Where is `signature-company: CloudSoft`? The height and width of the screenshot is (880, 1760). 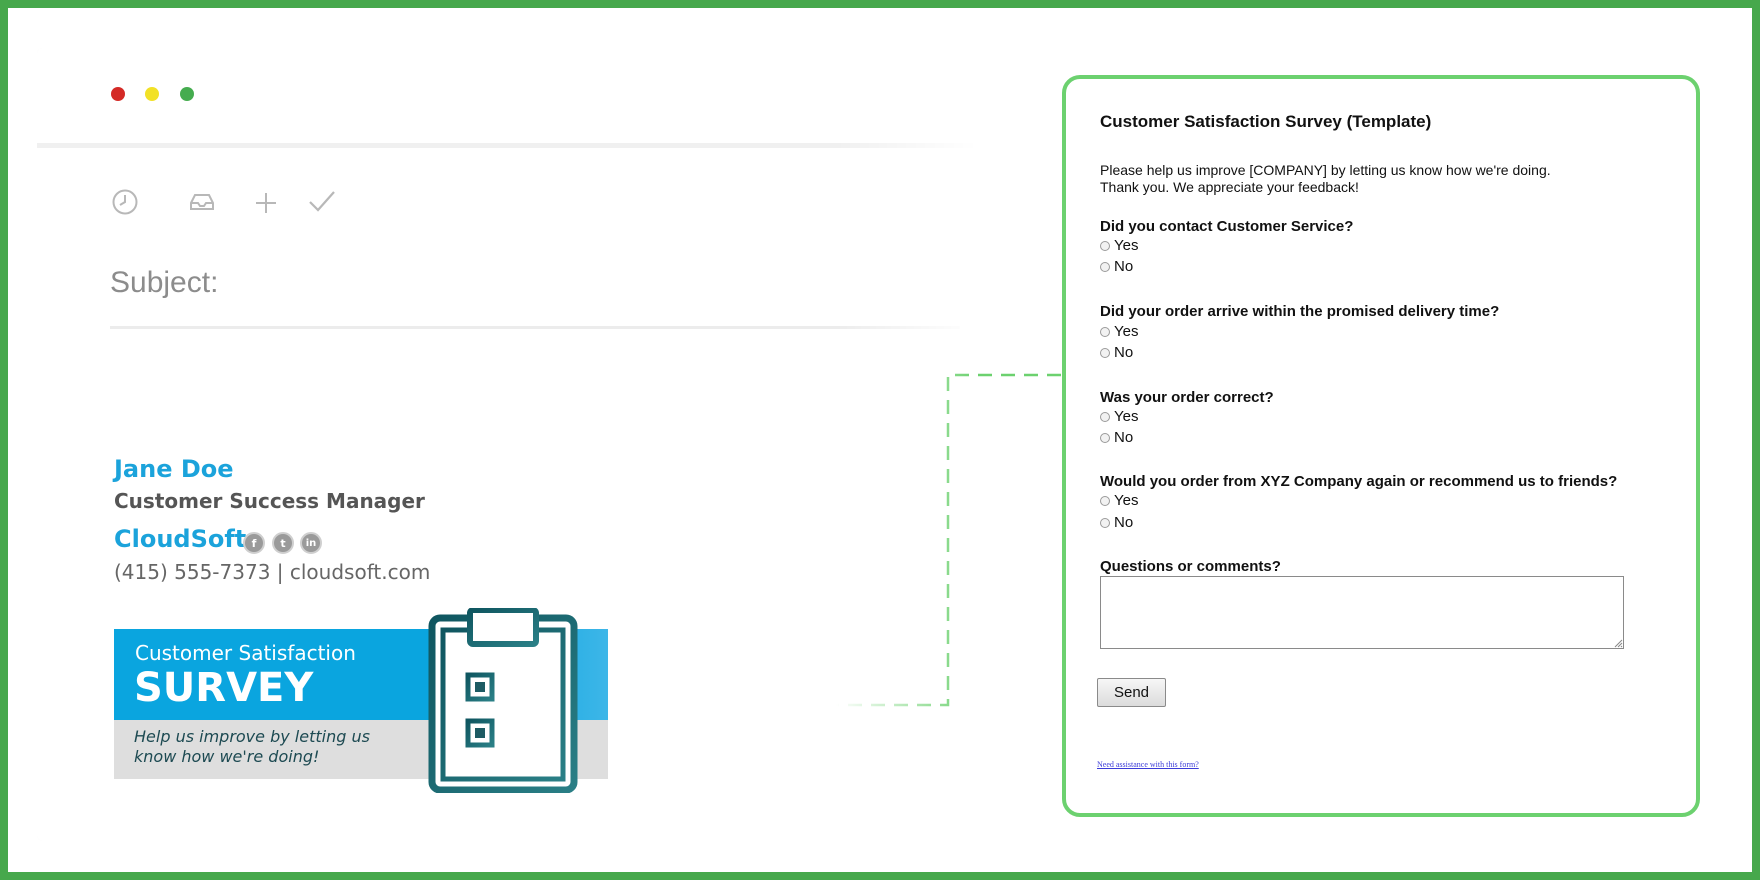
signature-company: CloudSoft is located at coordinates (180, 539).